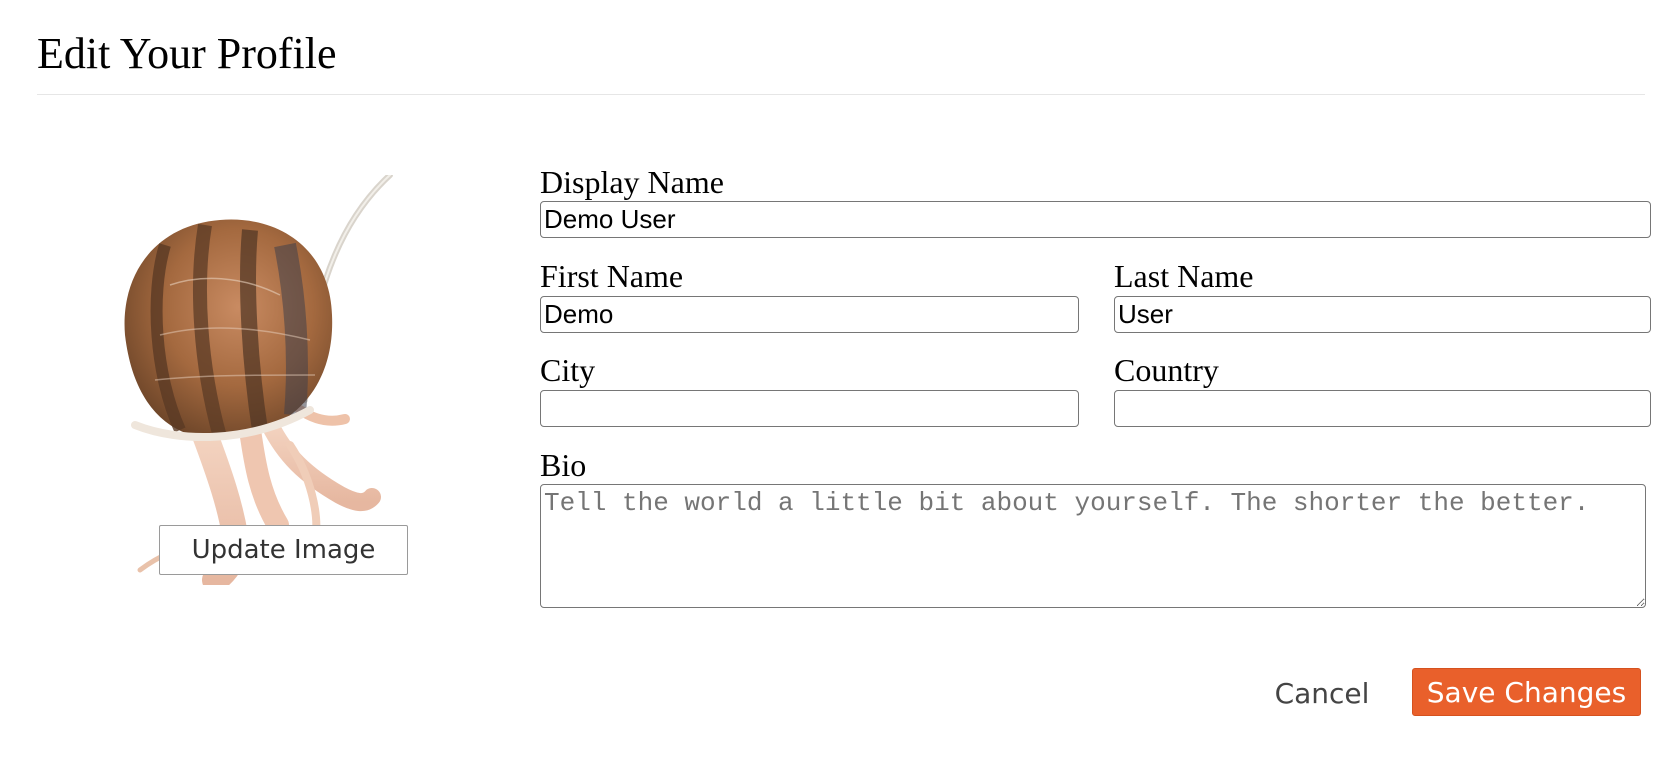  What do you see at coordinates (1166, 370) in the screenshot?
I see `country-label: Country` at bounding box center [1166, 370].